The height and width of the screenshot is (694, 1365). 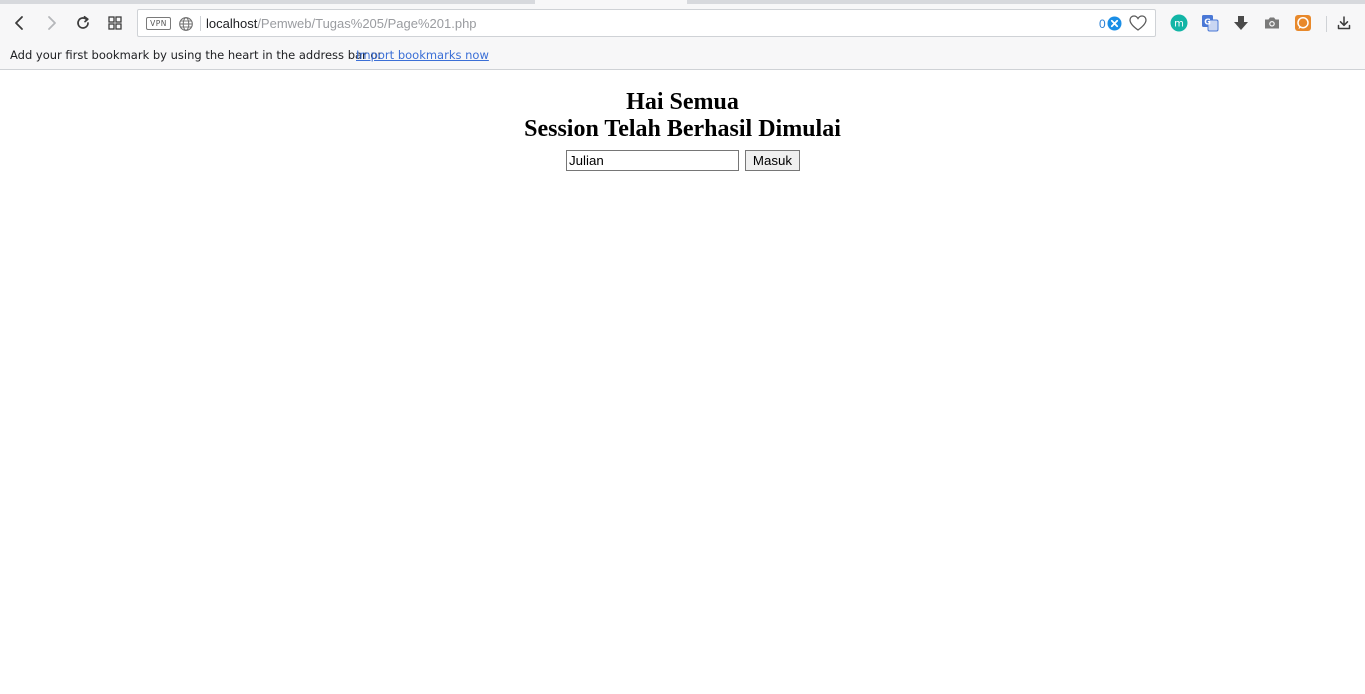 What do you see at coordinates (1272, 23) in the screenshot?
I see `camera-icon` at bounding box center [1272, 23].